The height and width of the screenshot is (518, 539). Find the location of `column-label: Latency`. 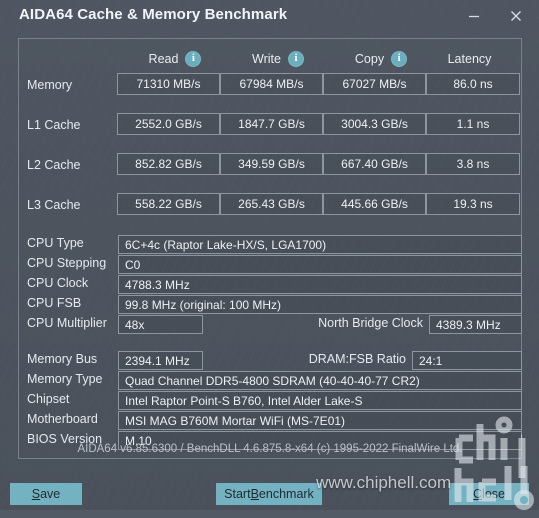

column-label: Latency is located at coordinates (469, 59).